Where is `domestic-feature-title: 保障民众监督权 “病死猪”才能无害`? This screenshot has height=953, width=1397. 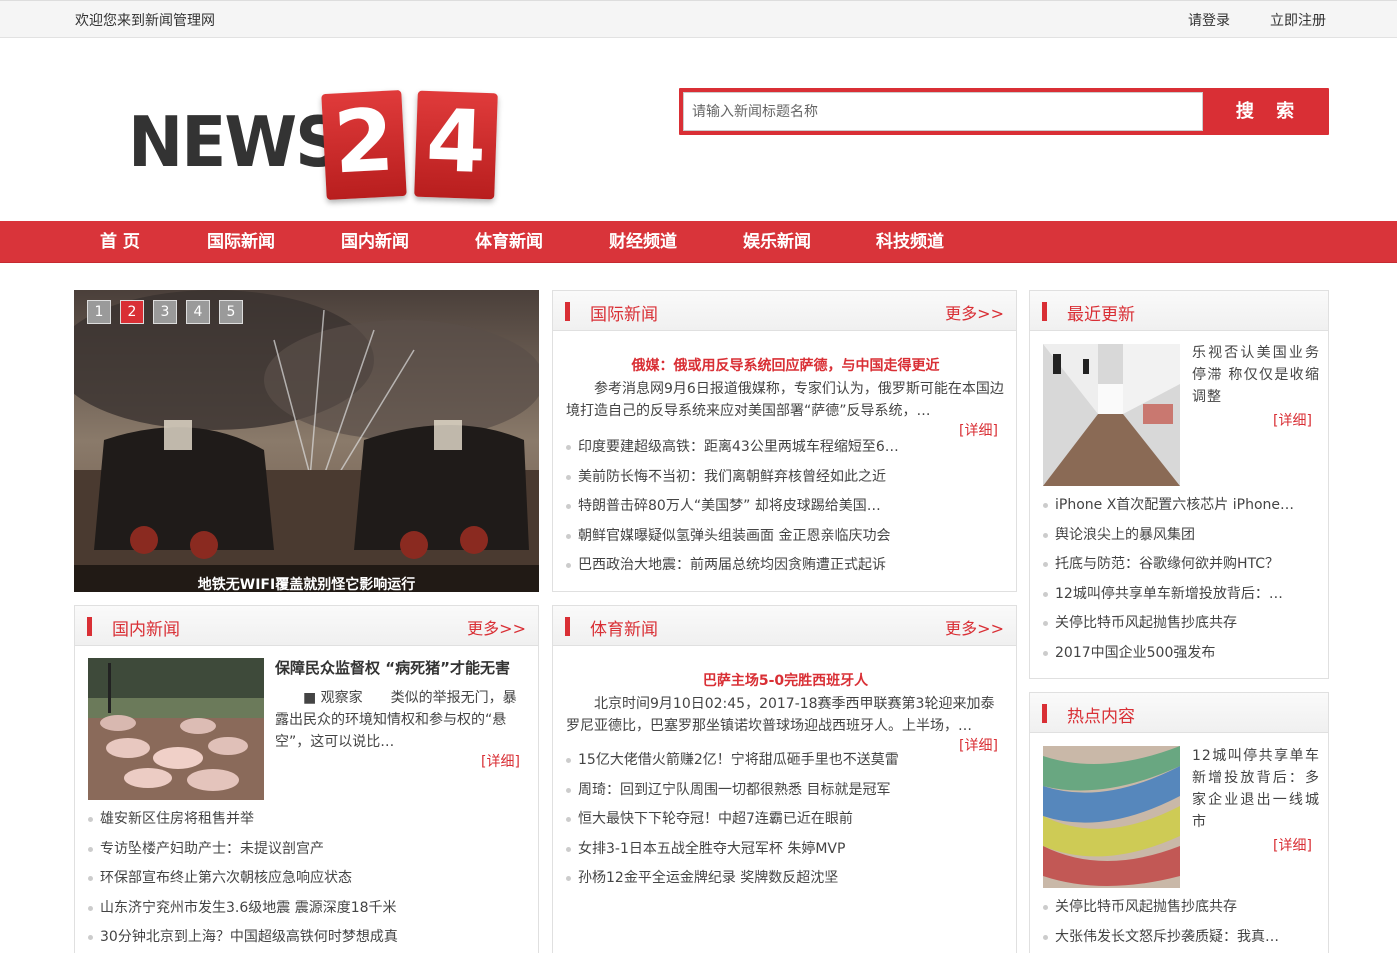 domestic-feature-title: 保障民众监督权 “病死猪”才能无害 is located at coordinates (392, 667).